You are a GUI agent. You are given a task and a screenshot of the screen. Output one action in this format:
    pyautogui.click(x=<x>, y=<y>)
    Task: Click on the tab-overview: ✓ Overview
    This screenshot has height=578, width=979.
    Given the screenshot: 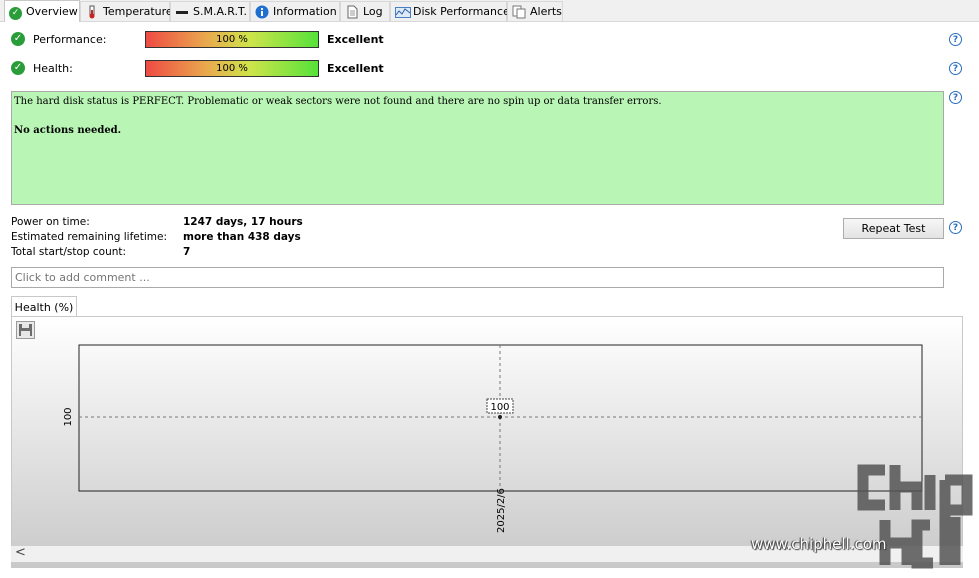 What is the action you would take?
    pyautogui.click(x=42, y=11)
    